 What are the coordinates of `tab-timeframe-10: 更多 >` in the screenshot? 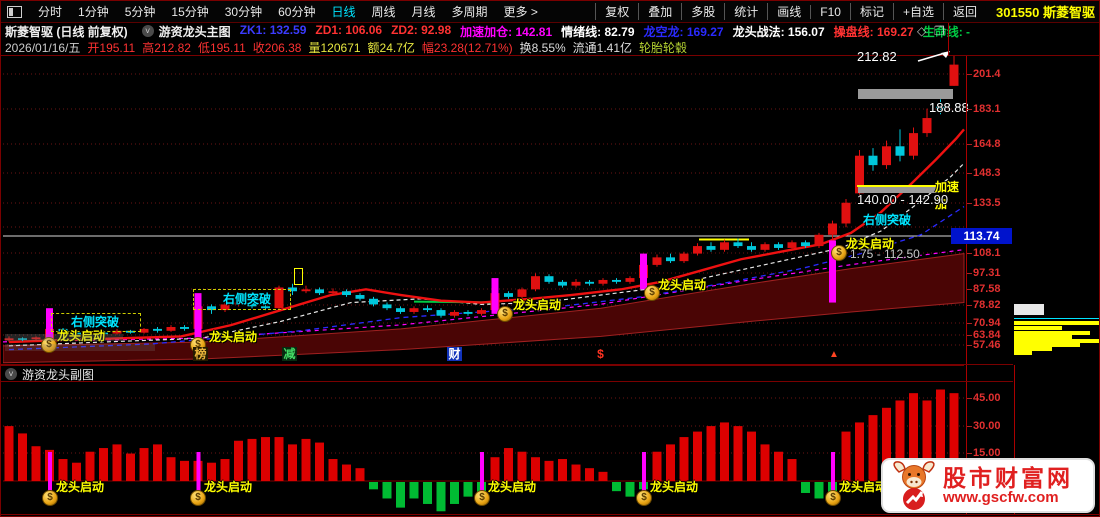 It's located at (521, 12).